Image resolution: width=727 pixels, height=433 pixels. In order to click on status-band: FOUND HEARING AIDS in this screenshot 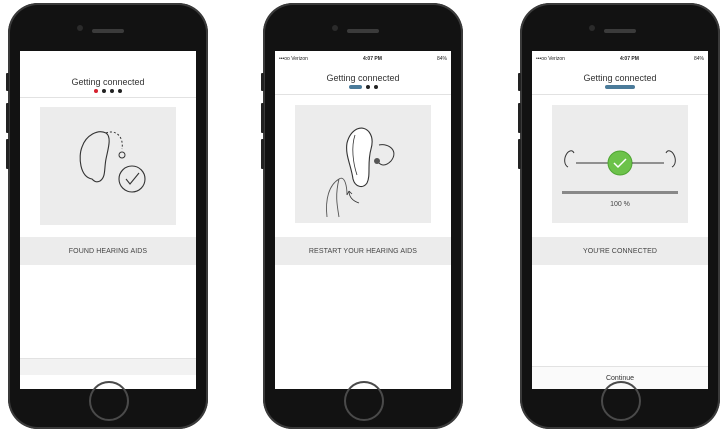, I will do `click(108, 251)`.